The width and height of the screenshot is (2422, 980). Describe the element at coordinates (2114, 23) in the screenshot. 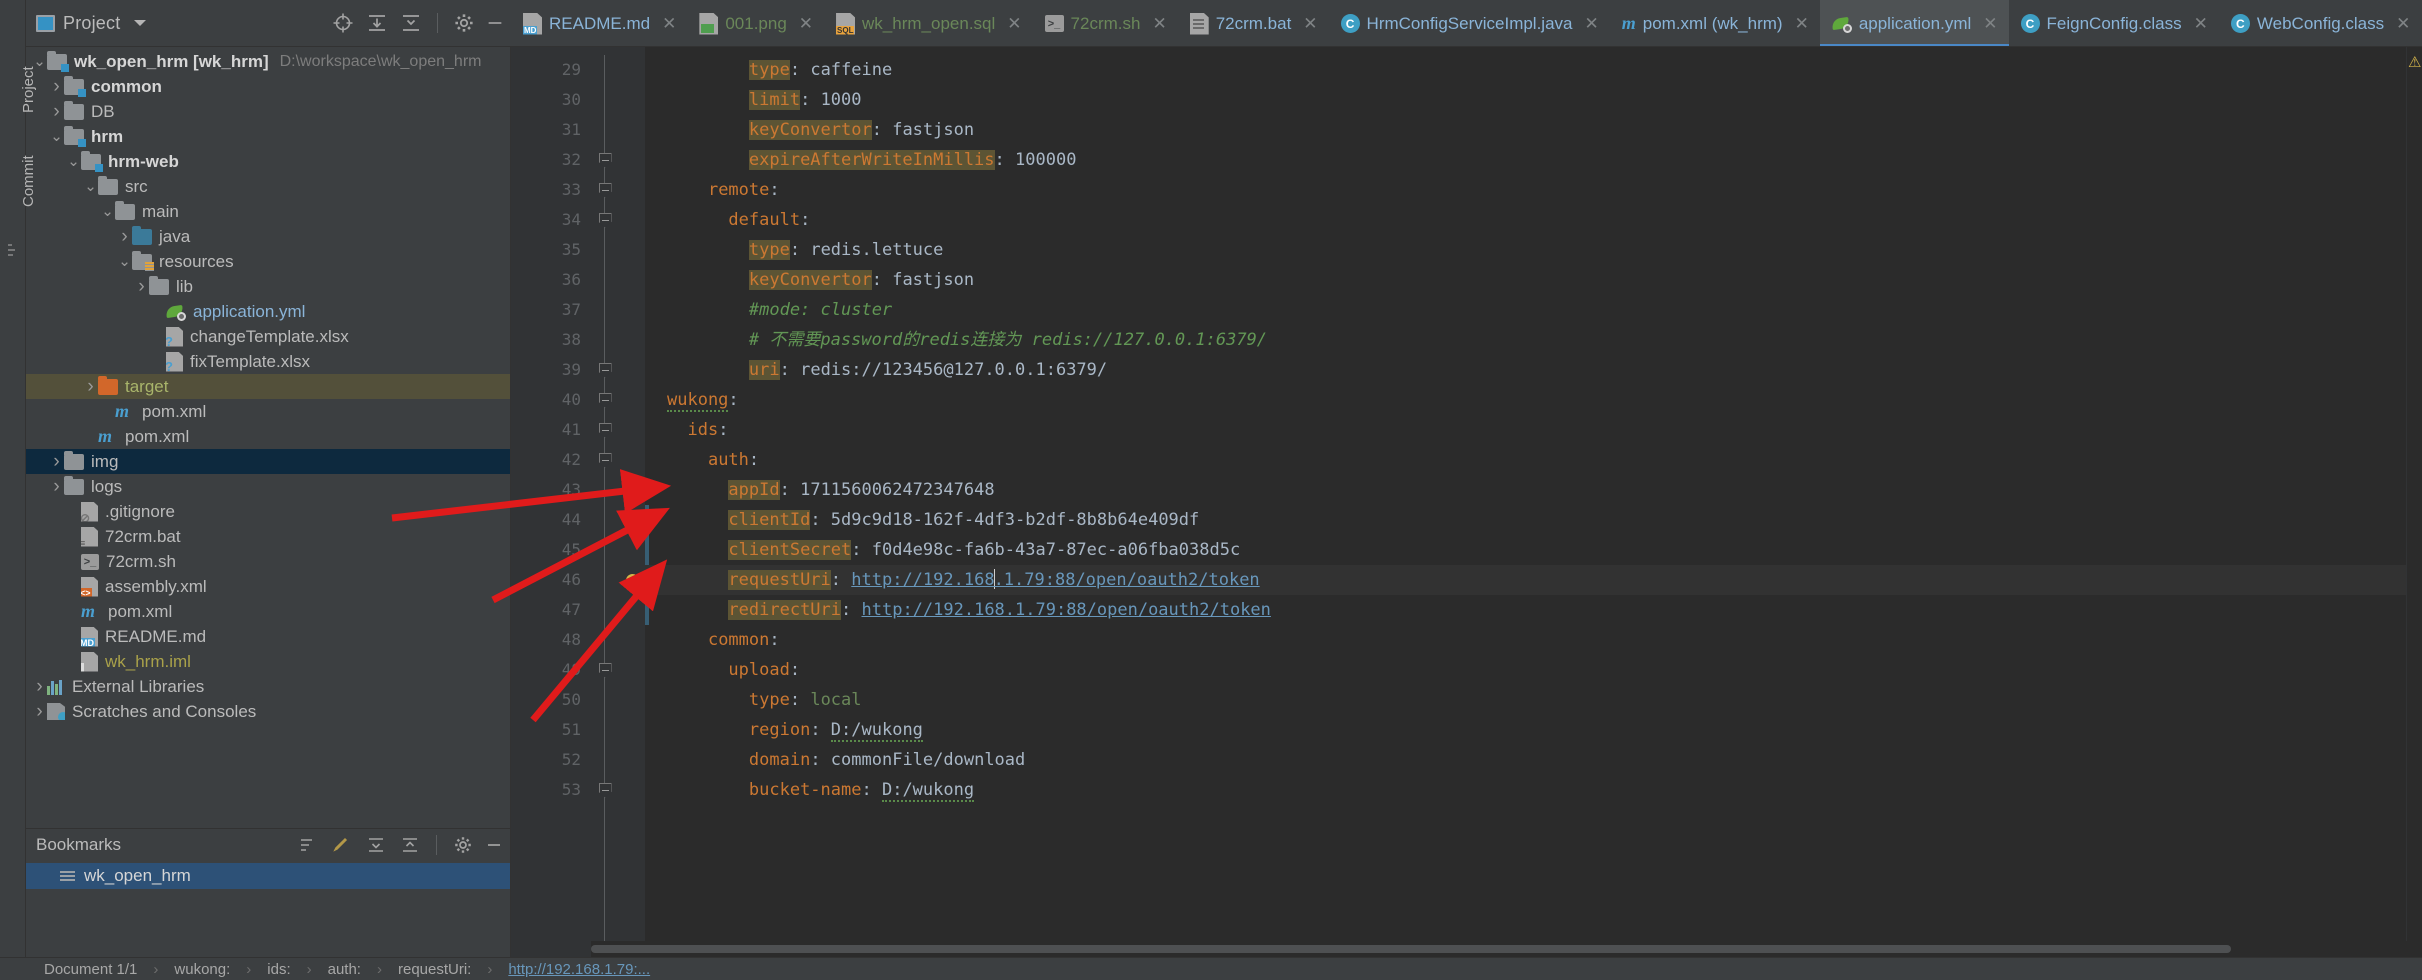

I see `editor-tab-feignconfig.class: C FeignConfig.class ✕` at that location.